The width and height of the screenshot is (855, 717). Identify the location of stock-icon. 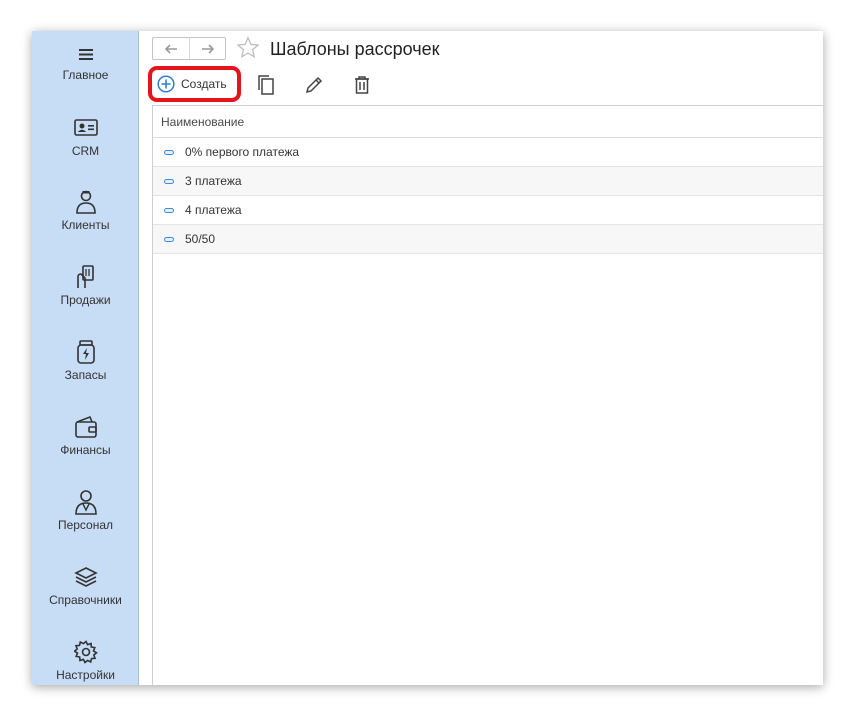
(86, 352).